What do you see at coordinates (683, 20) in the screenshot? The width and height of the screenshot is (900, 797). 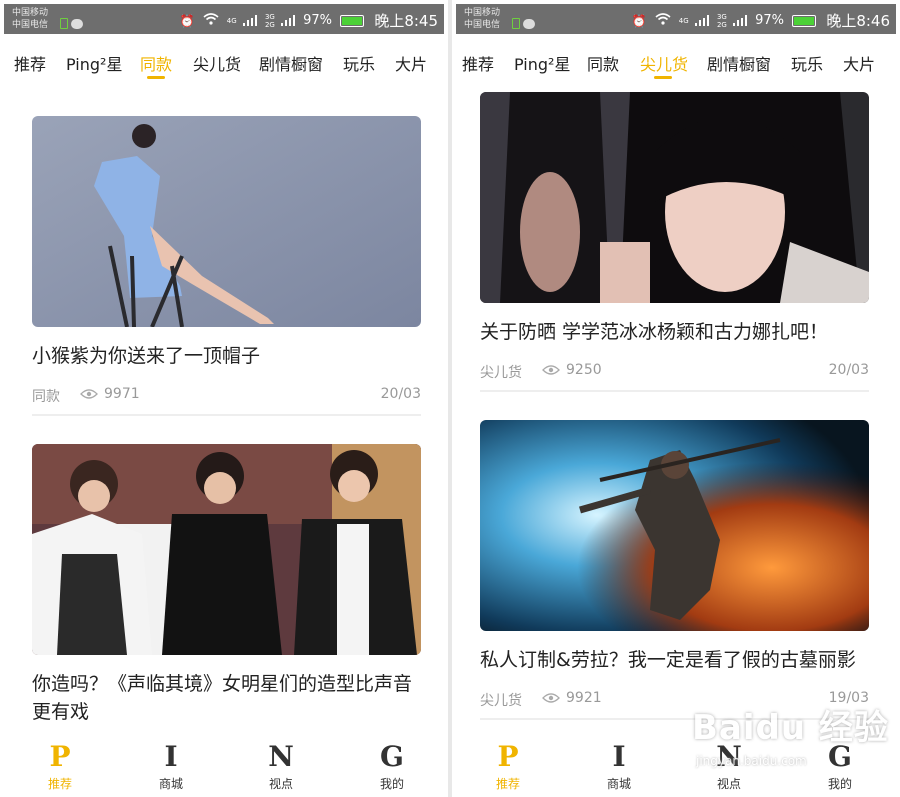 I see `network-type: 4G` at bounding box center [683, 20].